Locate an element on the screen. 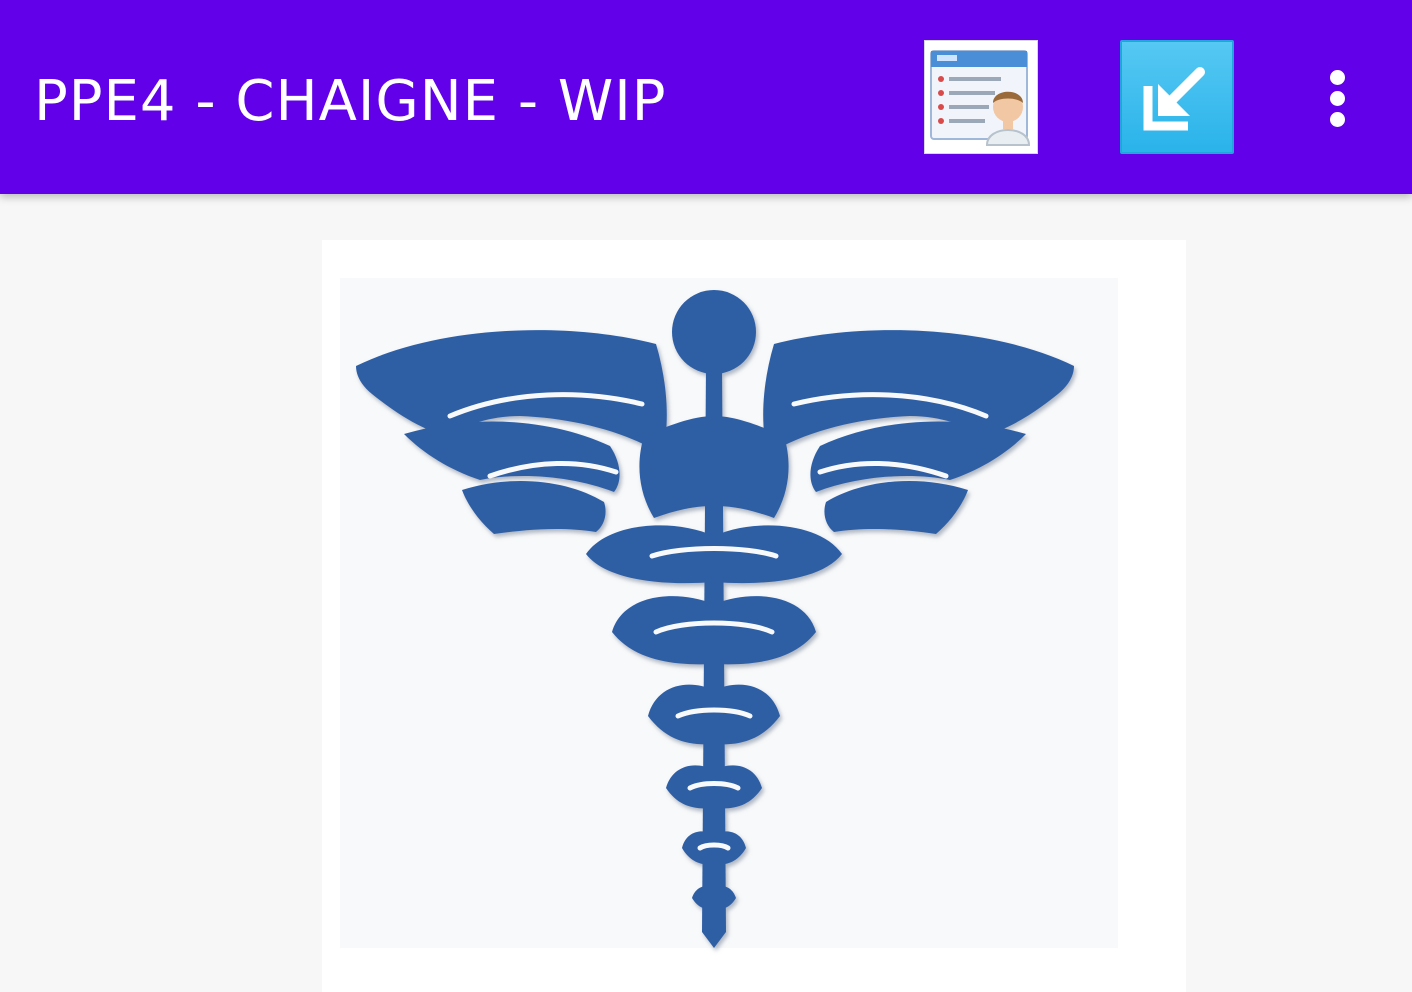  contact-list-icon is located at coordinates (980, 98).